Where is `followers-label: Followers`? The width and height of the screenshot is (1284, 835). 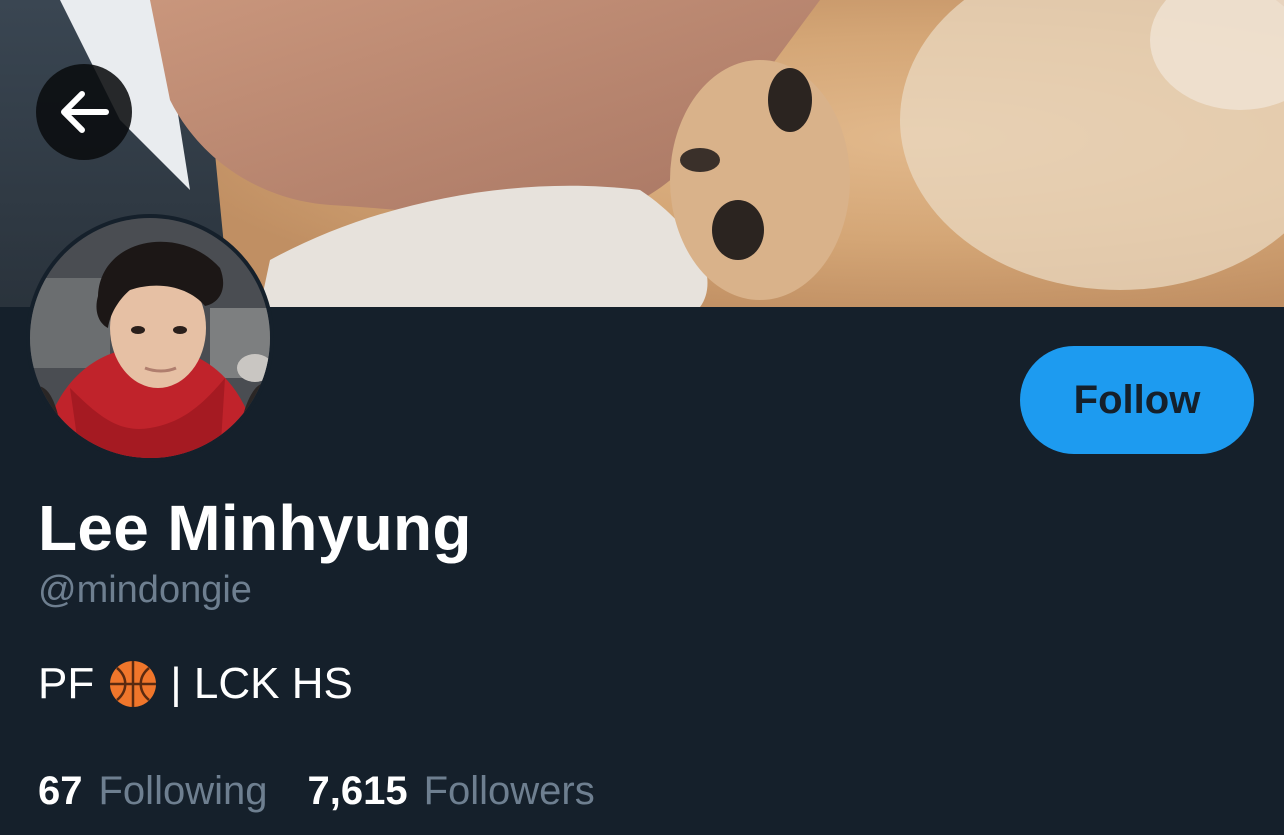 followers-label: Followers is located at coordinates (509, 791).